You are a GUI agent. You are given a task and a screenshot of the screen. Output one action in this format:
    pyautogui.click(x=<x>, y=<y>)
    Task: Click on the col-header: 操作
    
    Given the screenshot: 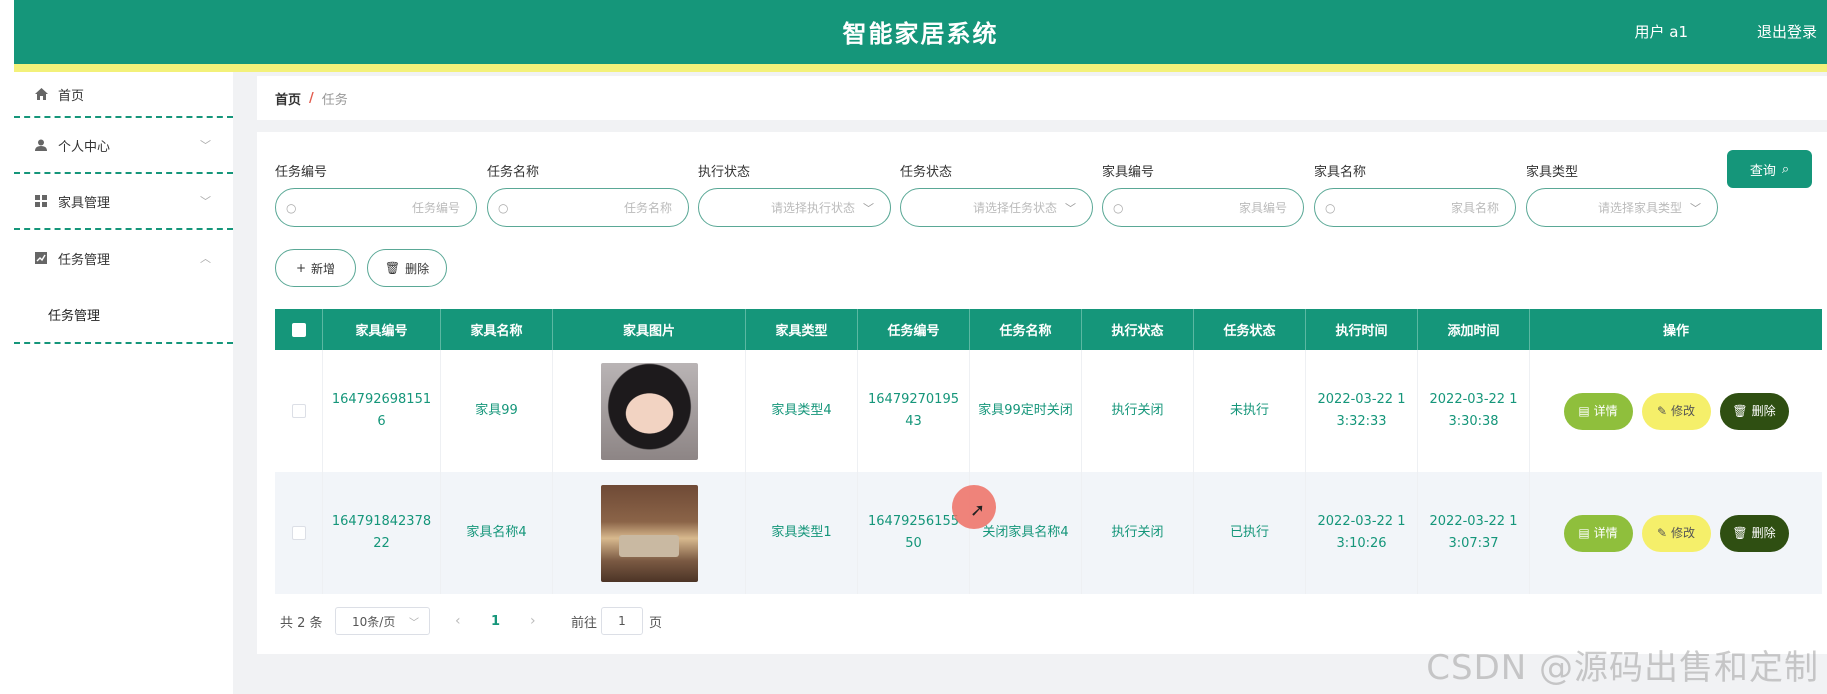 What is the action you would take?
    pyautogui.click(x=1675, y=331)
    